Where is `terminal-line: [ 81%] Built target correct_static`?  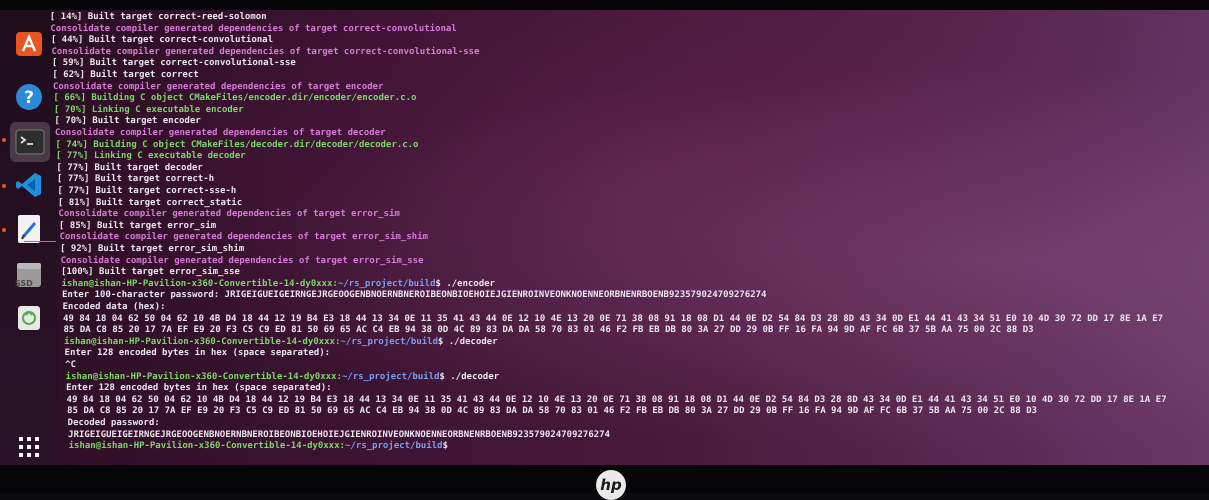 terminal-line: [ 81%] Built target correct_static is located at coordinates (150, 202).